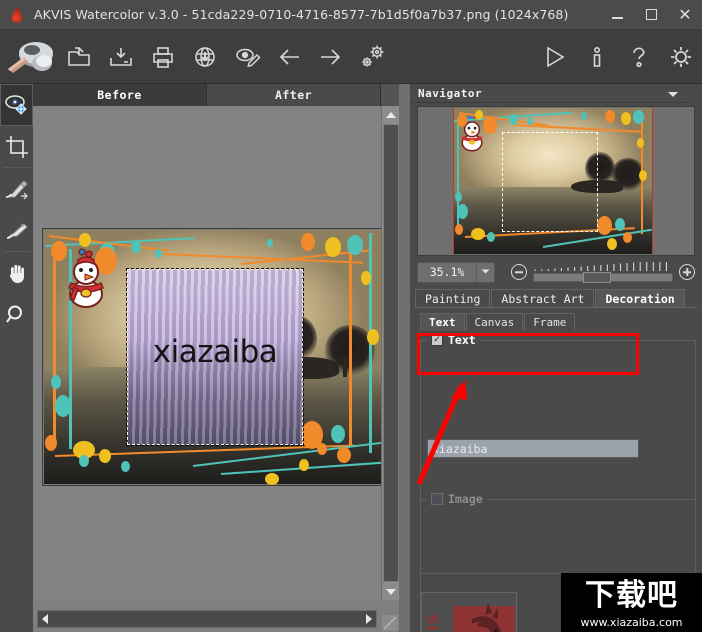 This screenshot has height=632, width=702. I want to click on panel-splitter, so click(404, 358).